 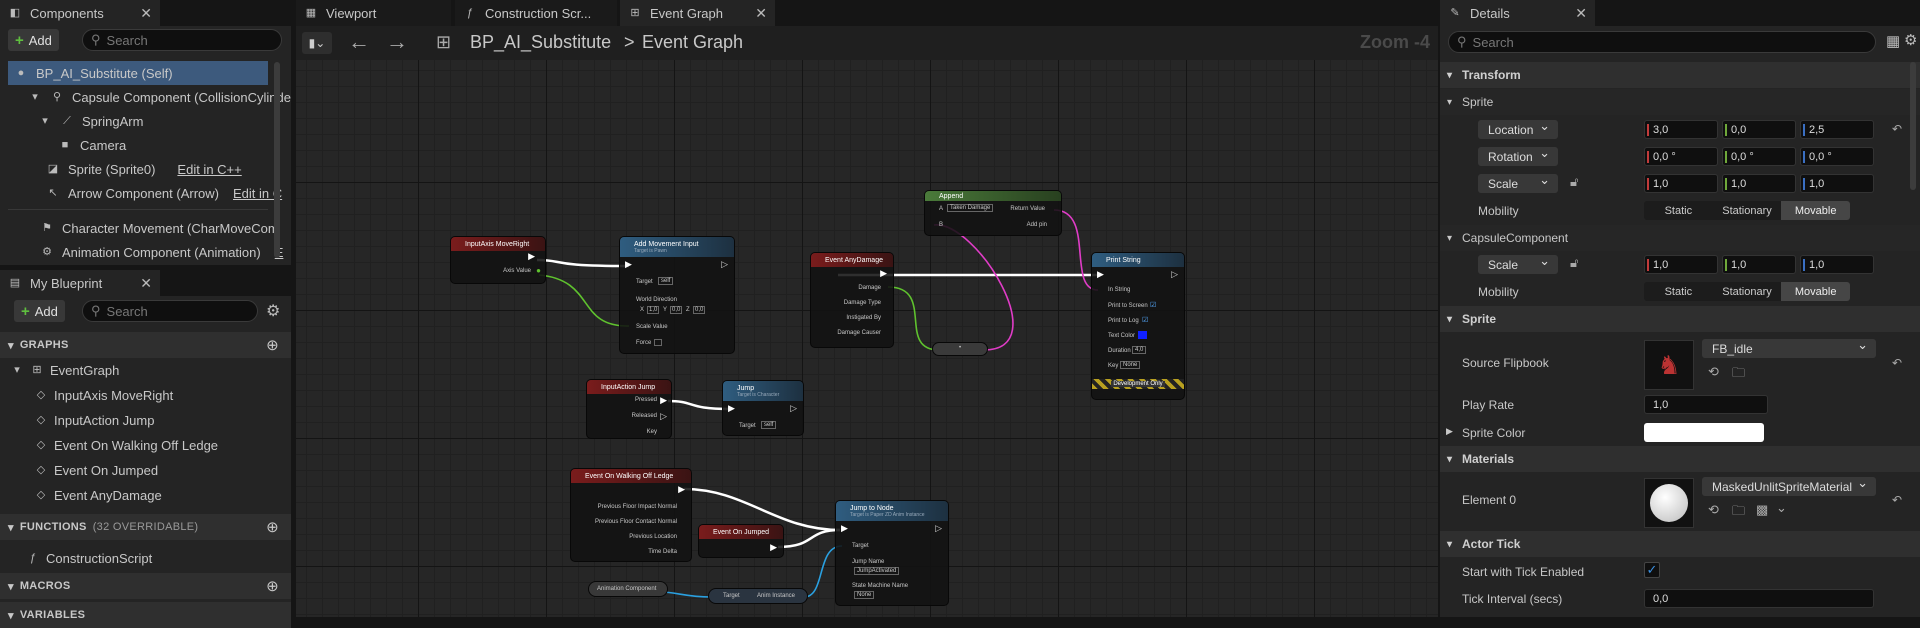 I want to click on add-graph-icon: ⊕, so click(x=272, y=345).